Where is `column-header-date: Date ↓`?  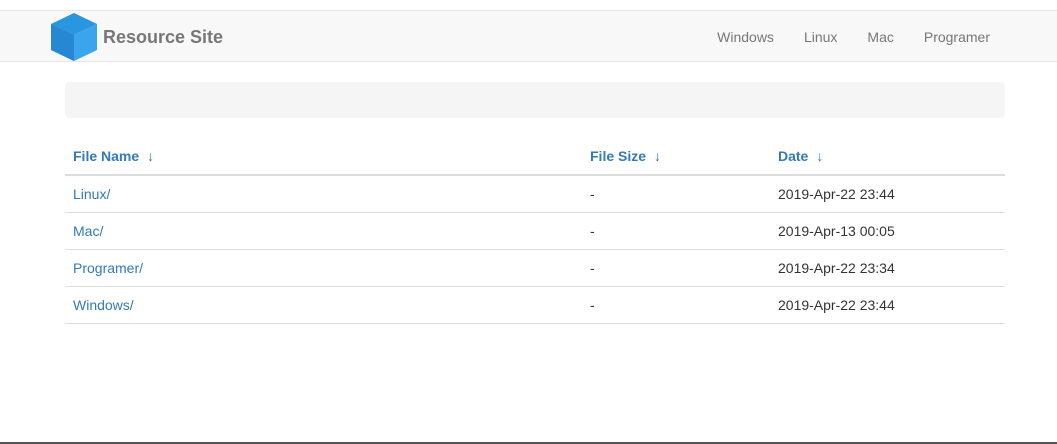
column-header-date: Date ↓ is located at coordinates (887, 156).